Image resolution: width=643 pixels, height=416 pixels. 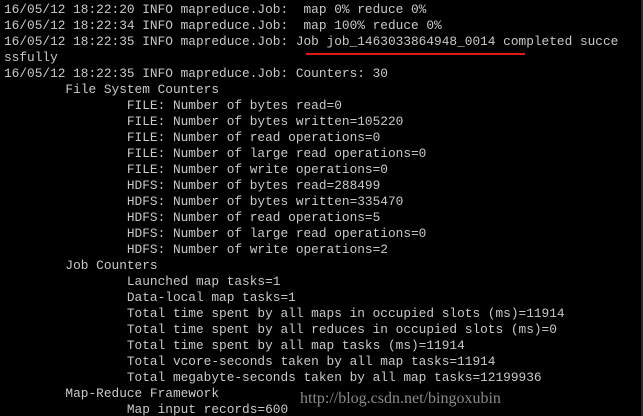 I want to click on blog-watermark: http://blog.csdn.net/bingoxubin, so click(x=400, y=398).